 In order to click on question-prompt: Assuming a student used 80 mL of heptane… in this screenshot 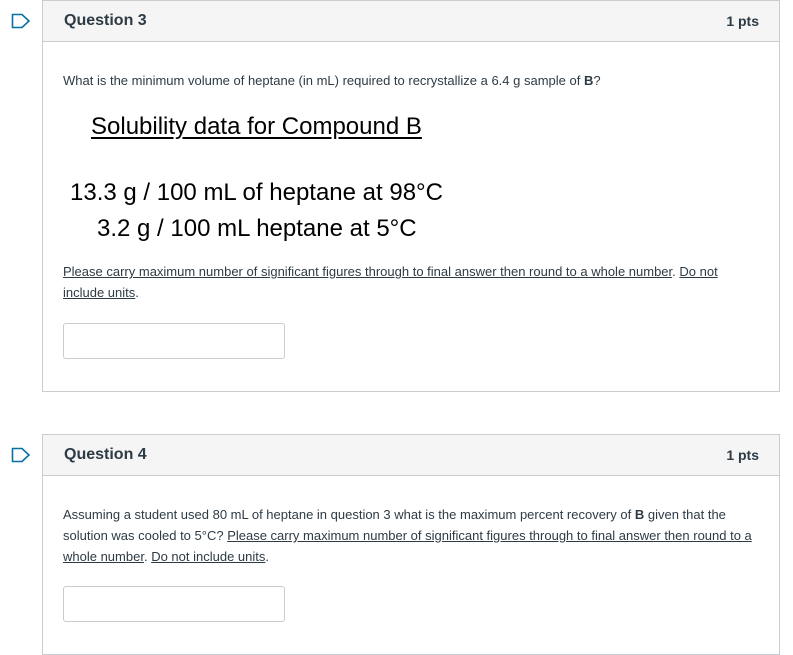, I will do `click(413, 535)`.